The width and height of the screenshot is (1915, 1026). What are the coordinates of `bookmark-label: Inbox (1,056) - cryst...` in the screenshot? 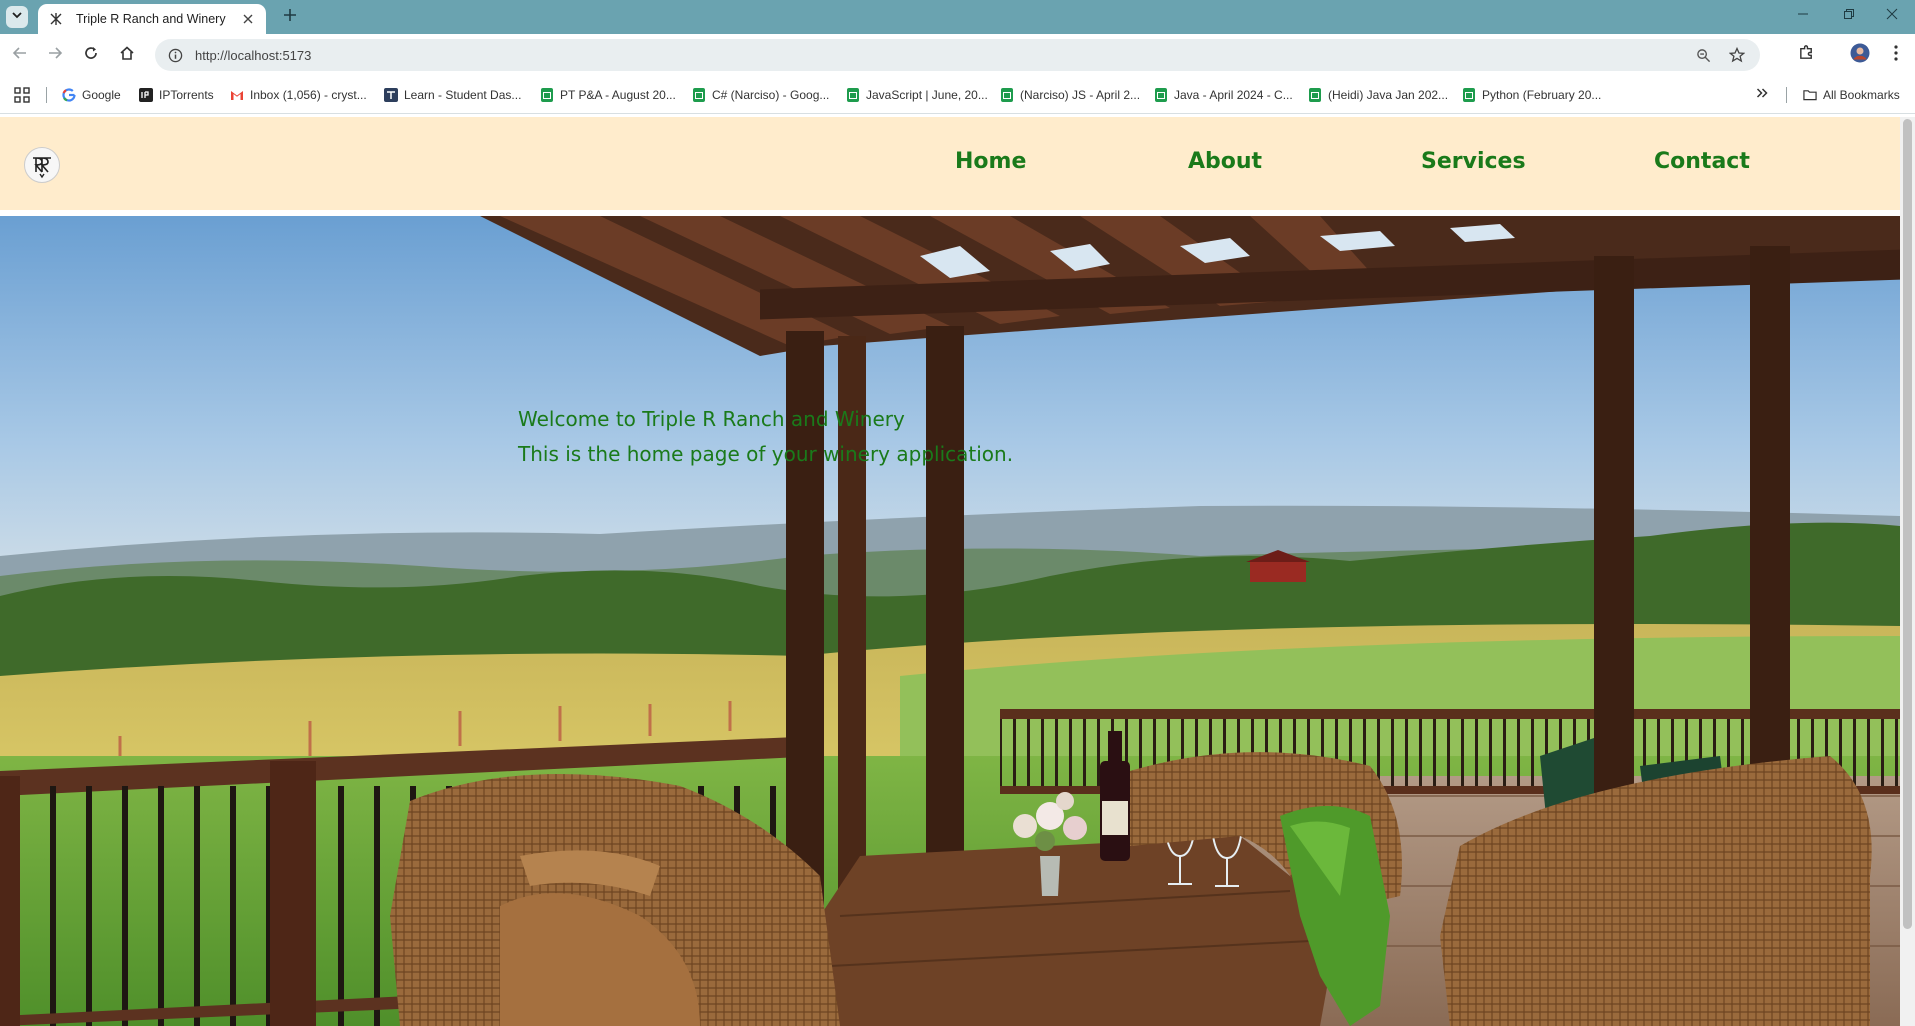 It's located at (308, 95).